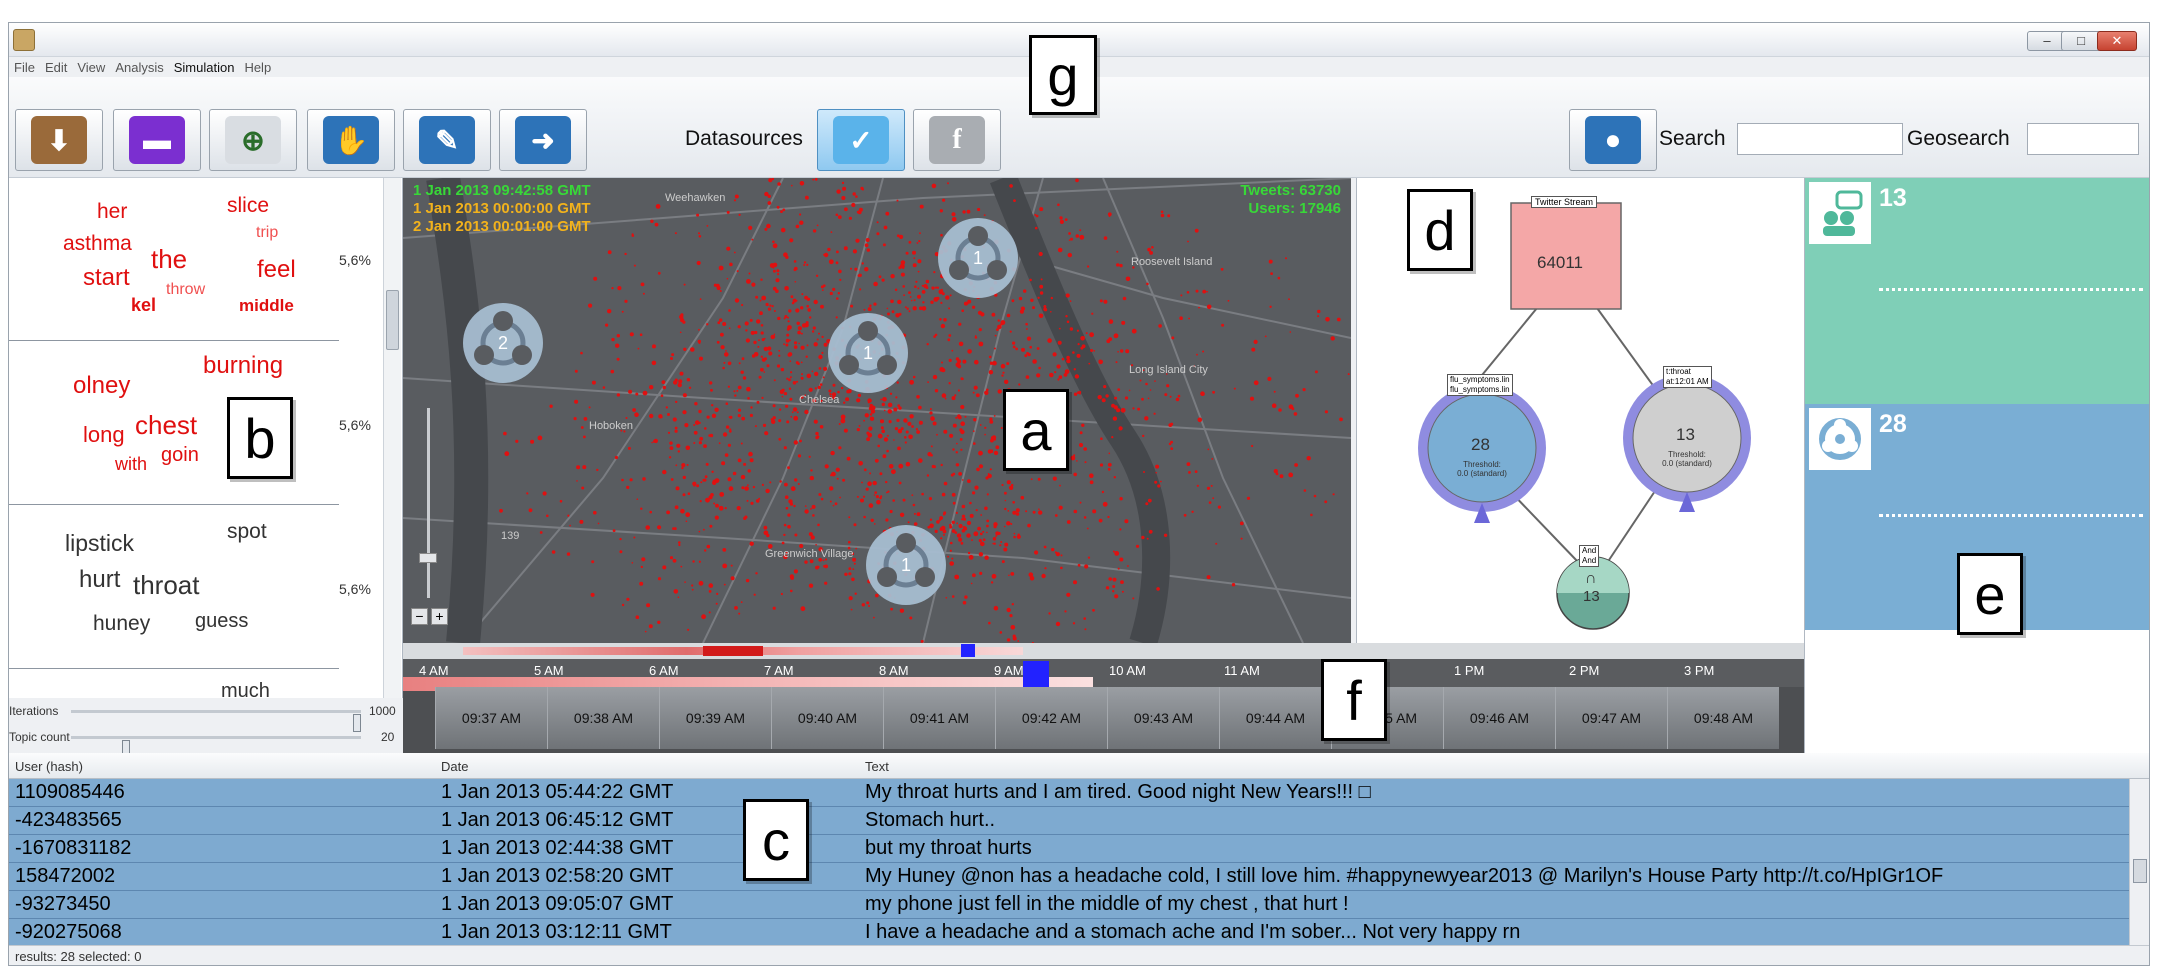  Describe the element at coordinates (253, 140) in the screenshot. I see `zoom-search-button: ⊕` at that location.